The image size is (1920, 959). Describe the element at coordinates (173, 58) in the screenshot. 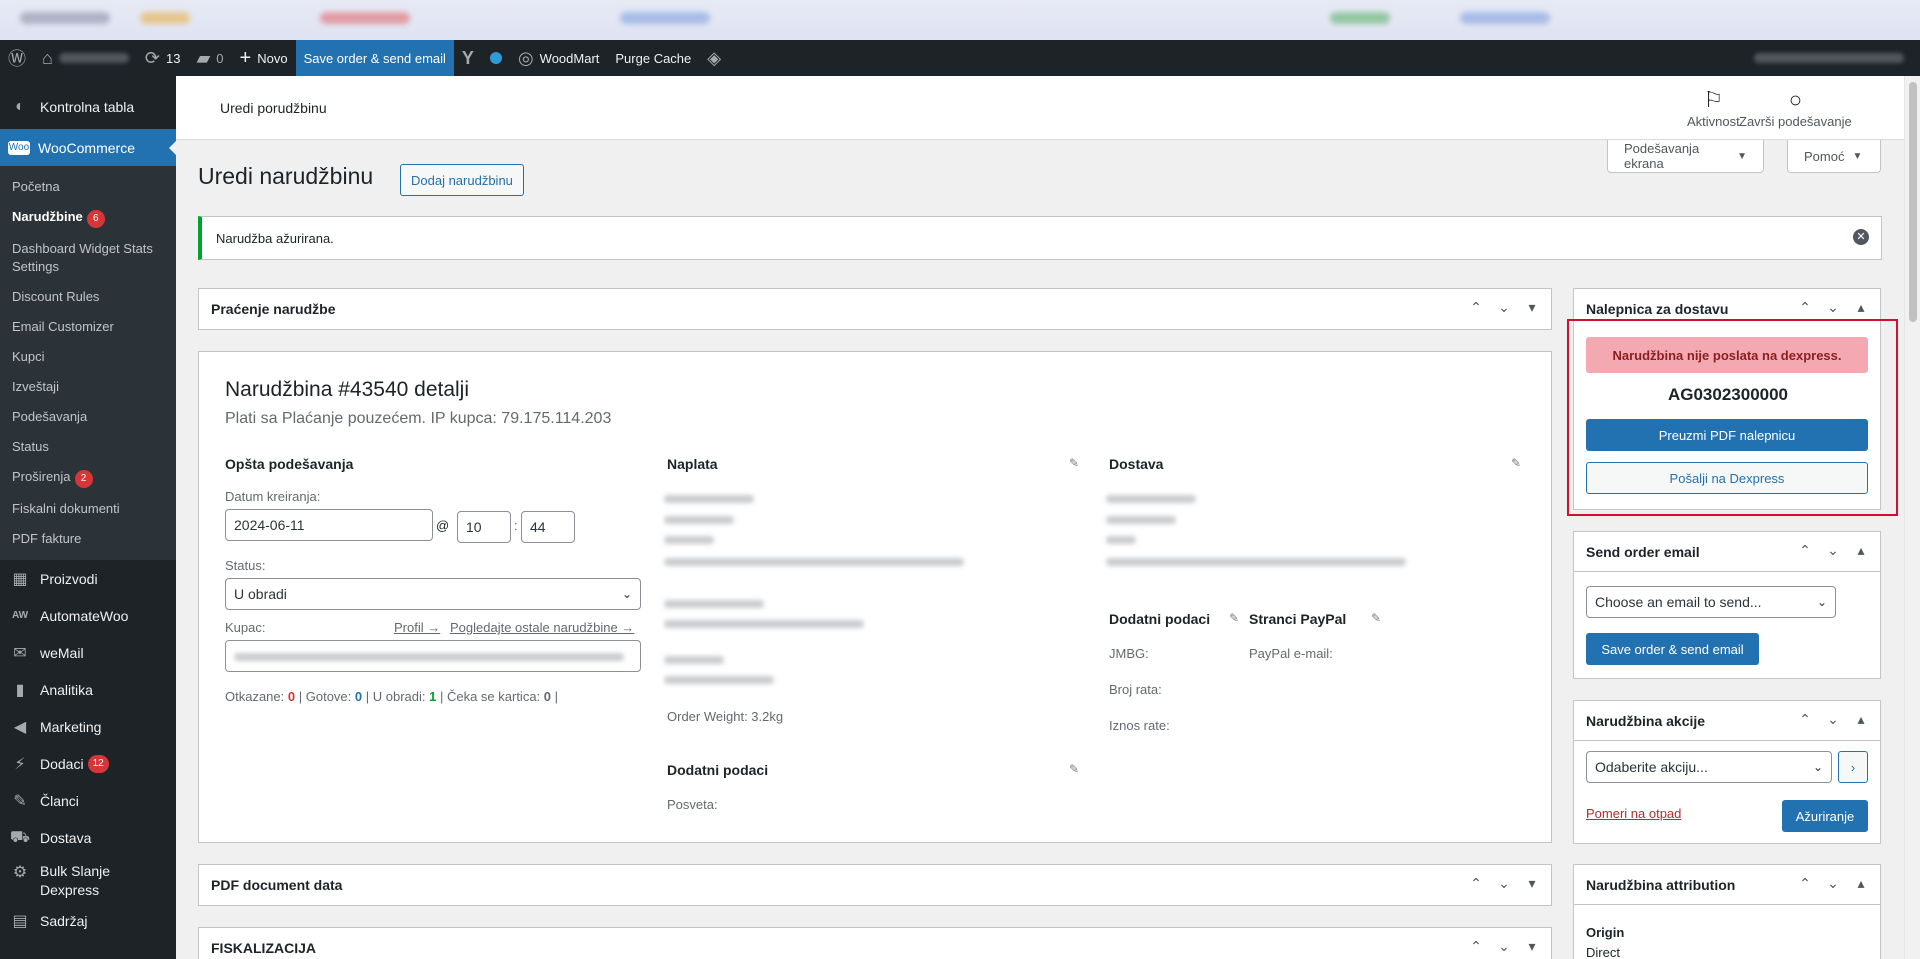

I see `updates-count: 13` at that location.